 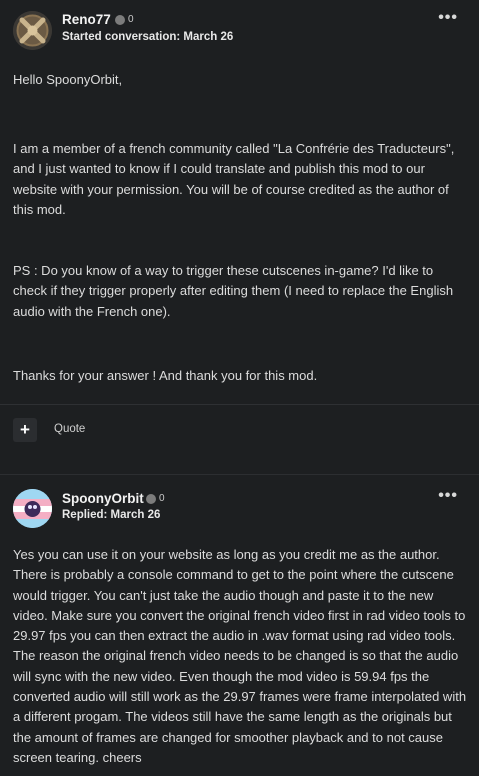 What do you see at coordinates (69, 429) in the screenshot?
I see `quote-button: Quote` at bounding box center [69, 429].